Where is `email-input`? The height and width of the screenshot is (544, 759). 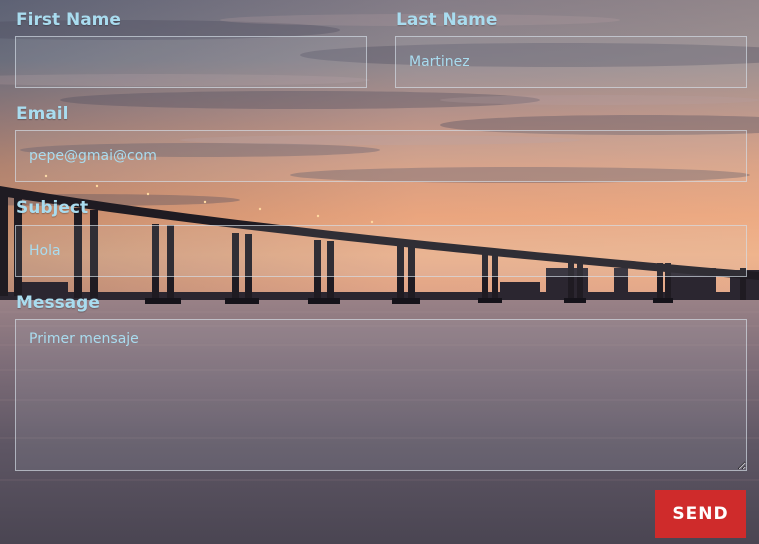
email-input is located at coordinates (381, 156).